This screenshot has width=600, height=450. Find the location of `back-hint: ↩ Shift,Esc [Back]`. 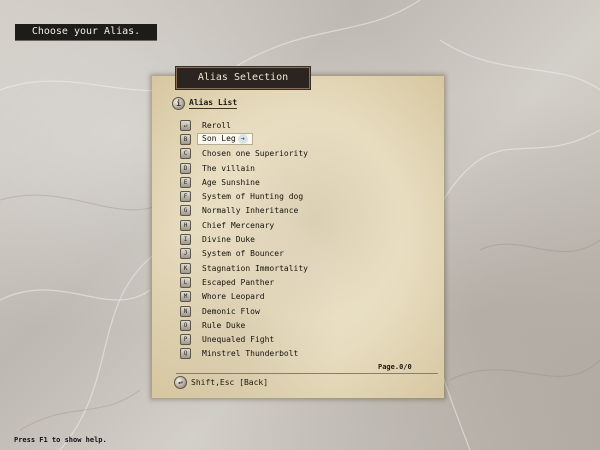

back-hint: ↩ Shift,Esc [Back] is located at coordinates (221, 382).